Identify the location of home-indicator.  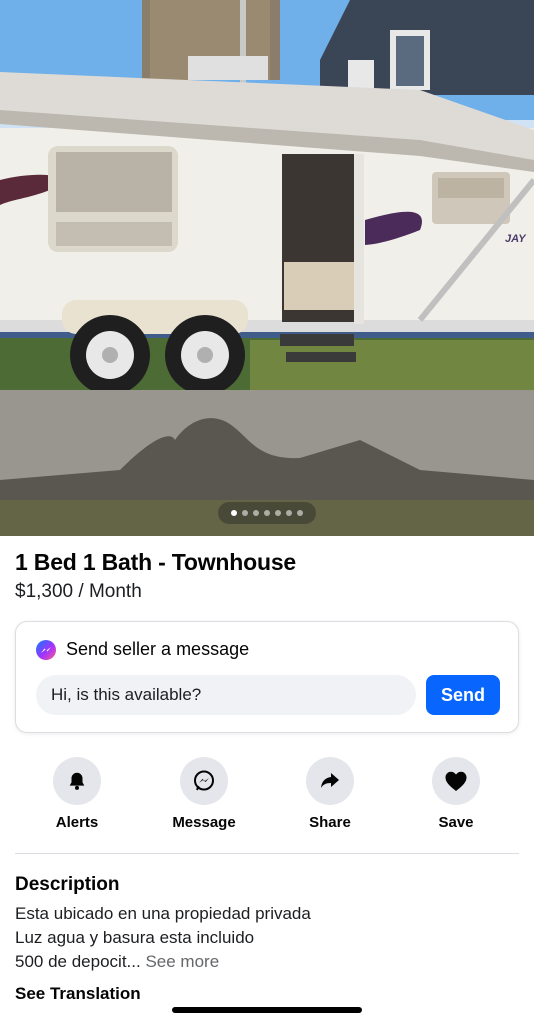
(267, 1010).